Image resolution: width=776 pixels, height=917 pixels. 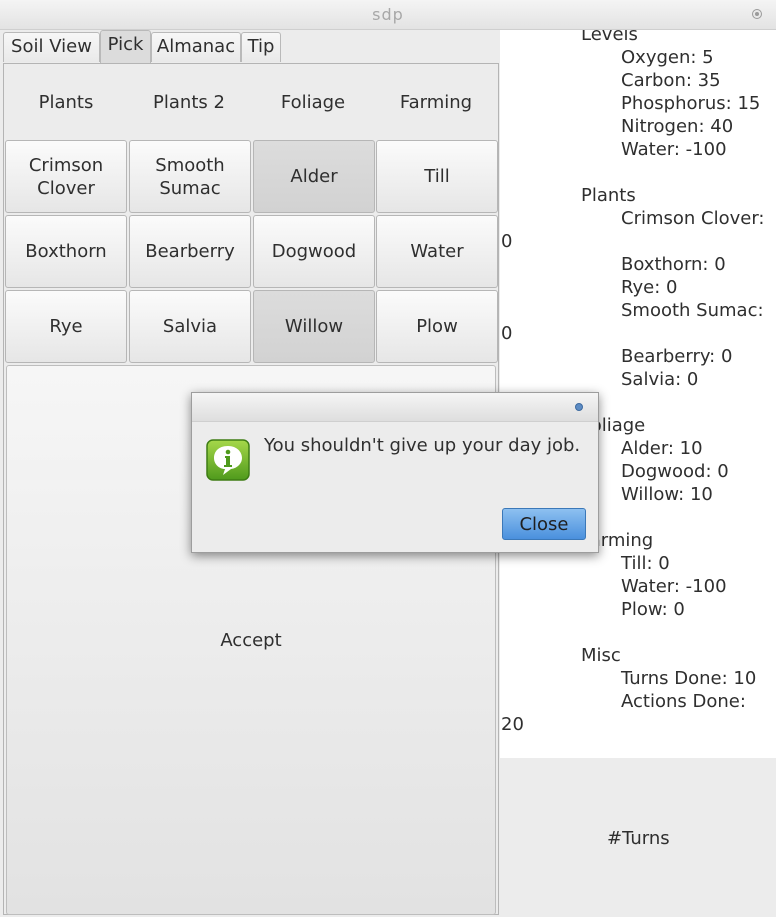 I want to click on foliage-willow: Willow: 10, so click(x=667, y=494).